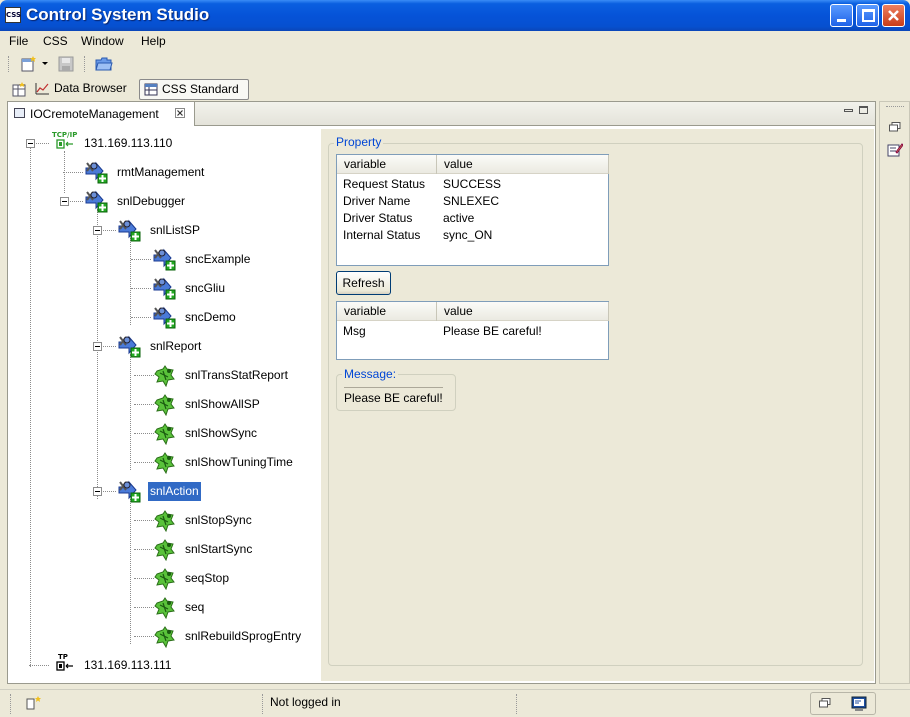  What do you see at coordinates (104, 64) in the screenshot?
I see `open-folder-icon` at bounding box center [104, 64].